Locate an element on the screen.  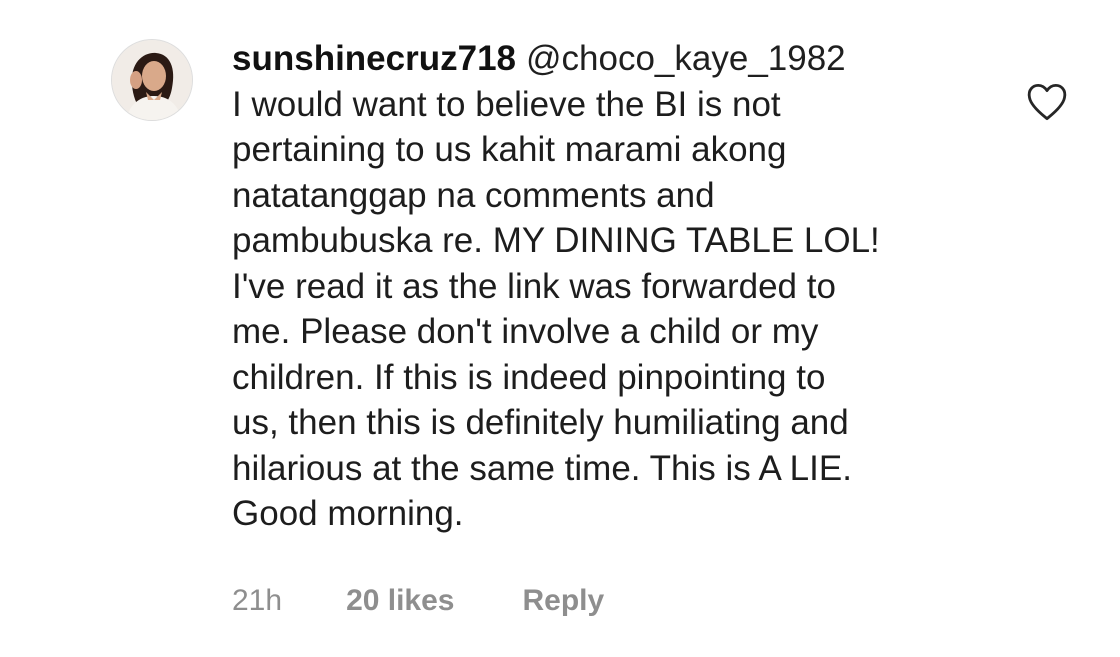
likes-count-link: 20 likes is located at coordinates (400, 601).